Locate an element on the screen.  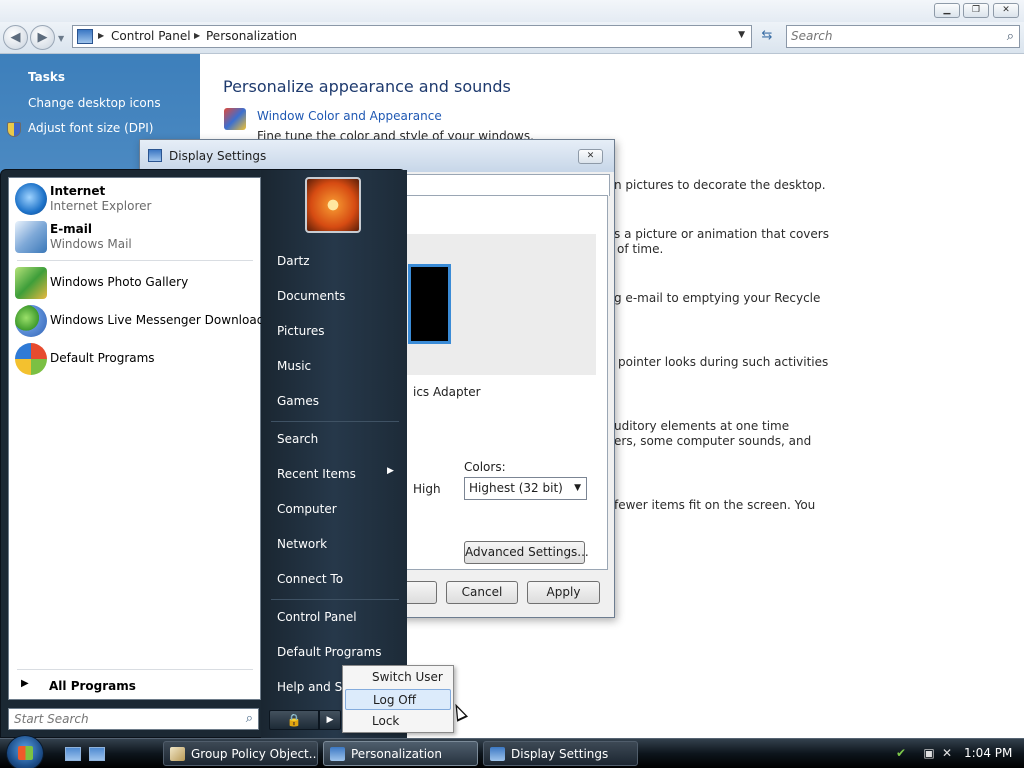
adjust-font-size-link: Adjust font size (DPI) is located at coordinates (90, 128).